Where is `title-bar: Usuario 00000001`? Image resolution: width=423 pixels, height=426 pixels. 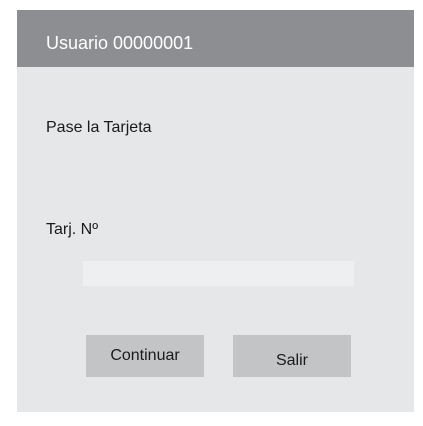 title-bar: Usuario 00000001 is located at coordinates (215, 38).